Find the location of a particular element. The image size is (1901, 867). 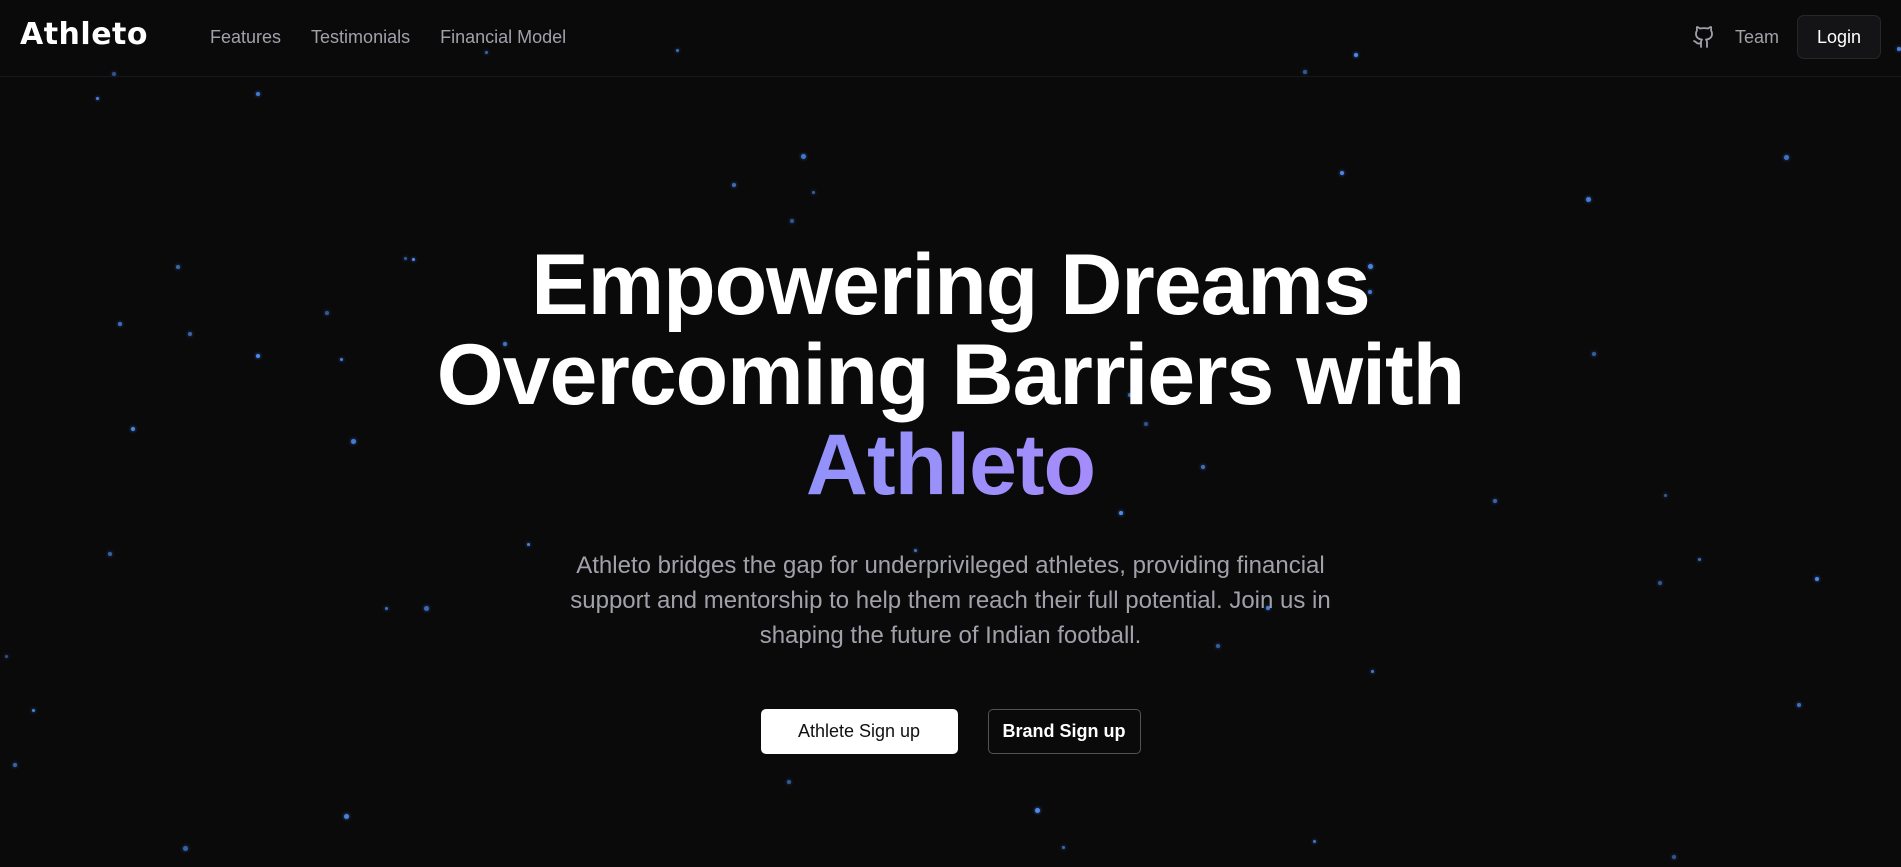

hero-title-line-2: Overcoming Barriers with is located at coordinates (950, 375).